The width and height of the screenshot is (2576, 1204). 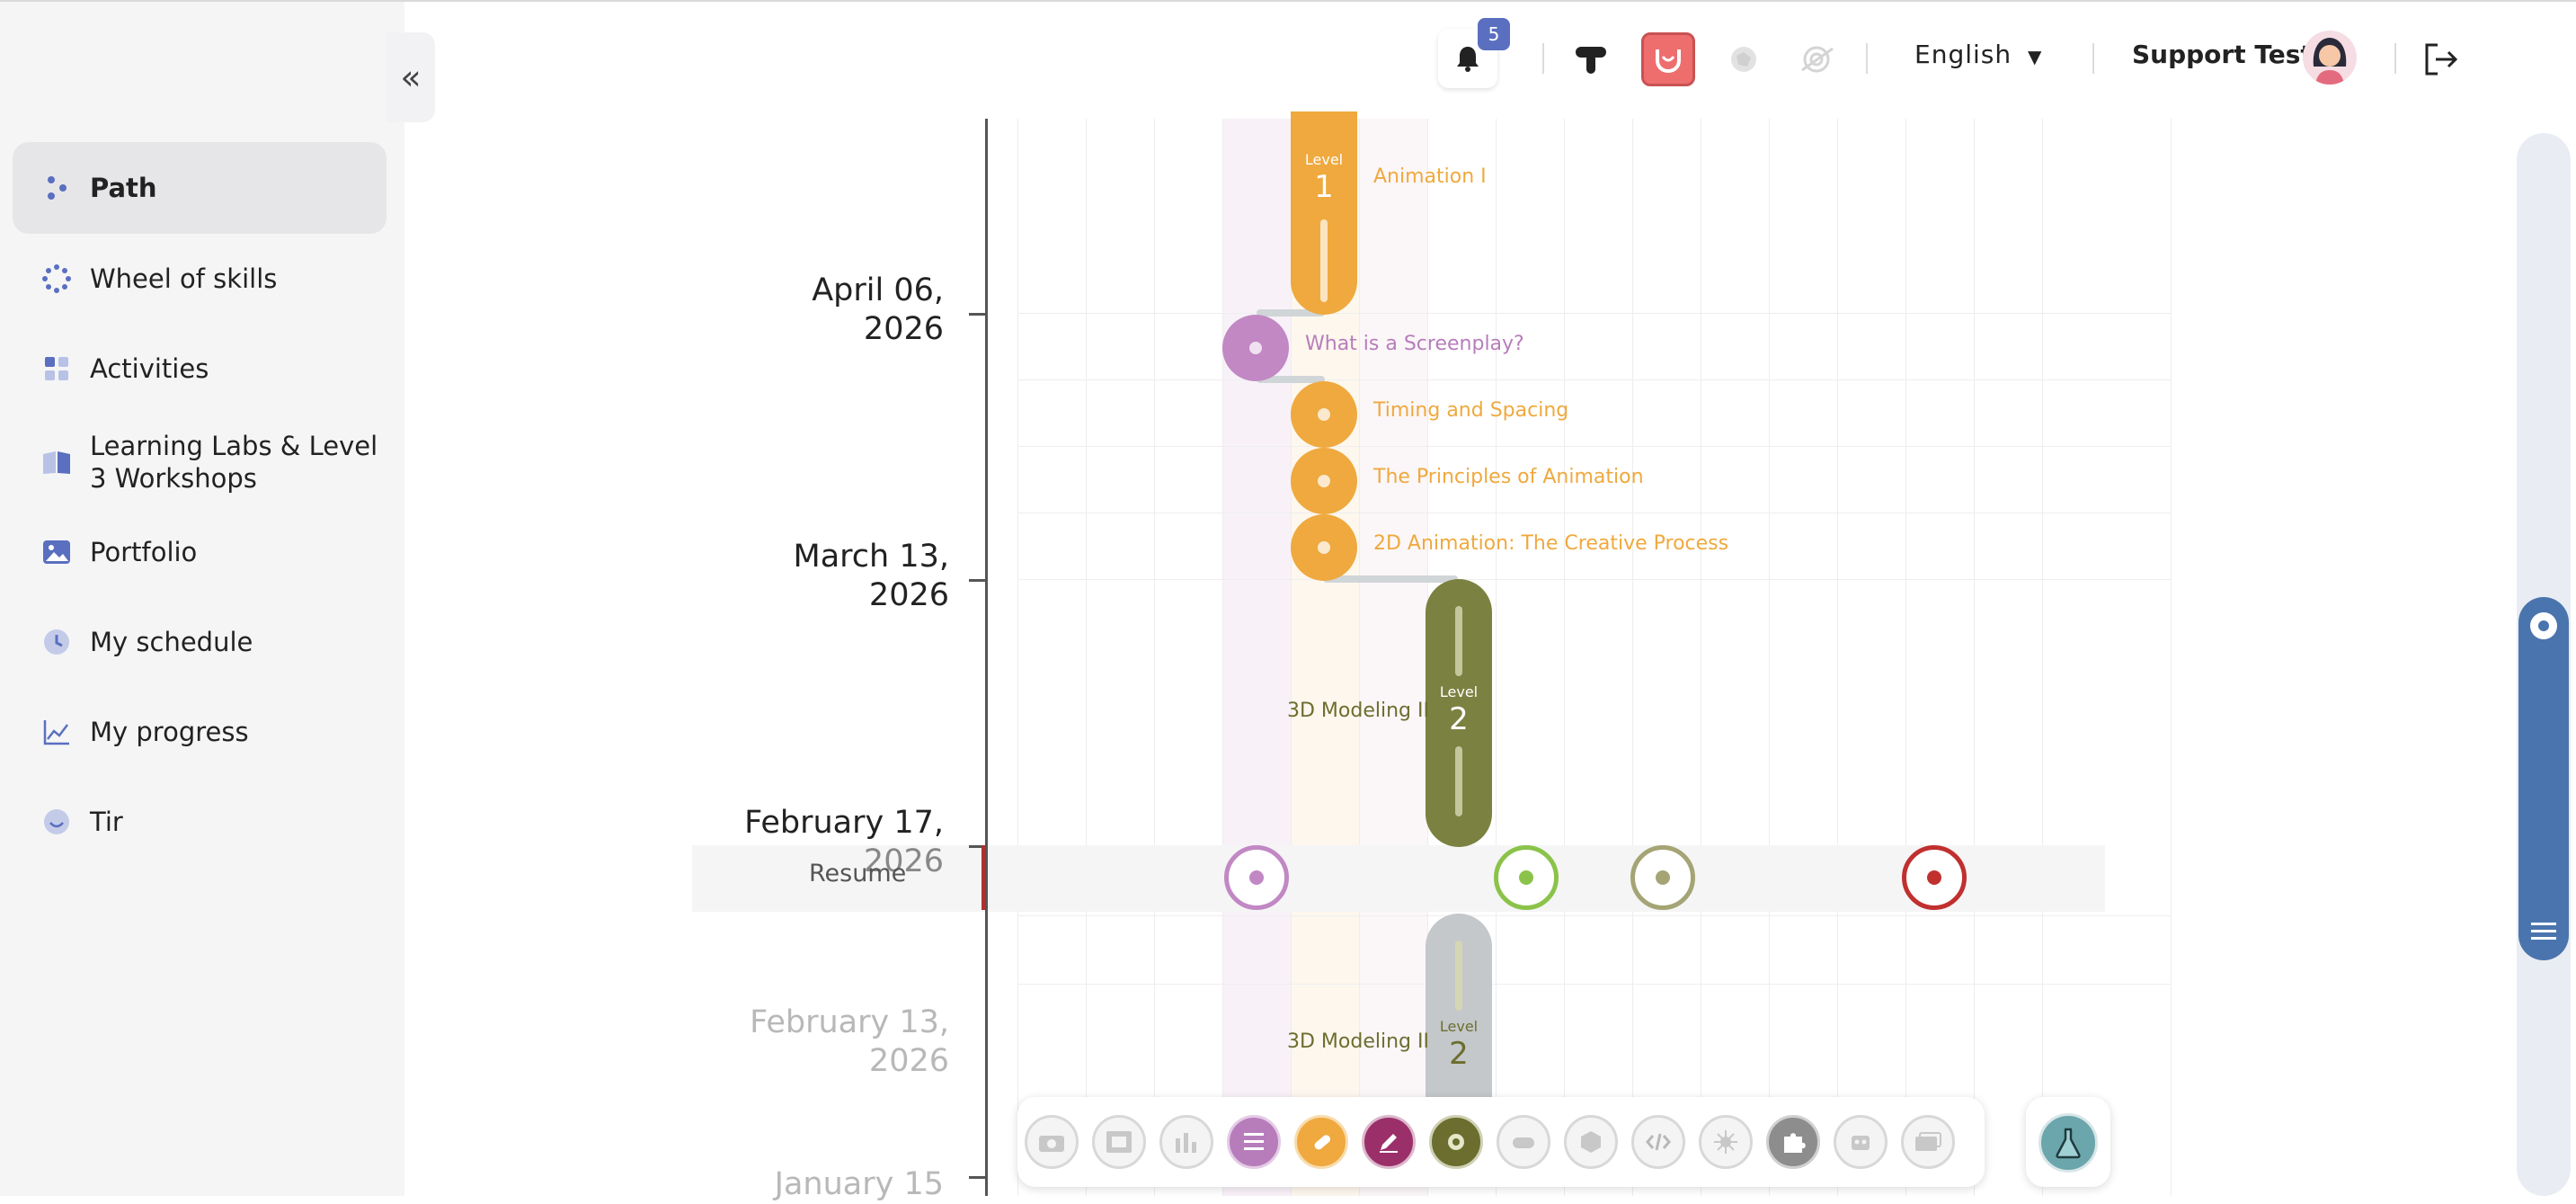 I want to click on filter-photography-button, so click(x=1052, y=1142).